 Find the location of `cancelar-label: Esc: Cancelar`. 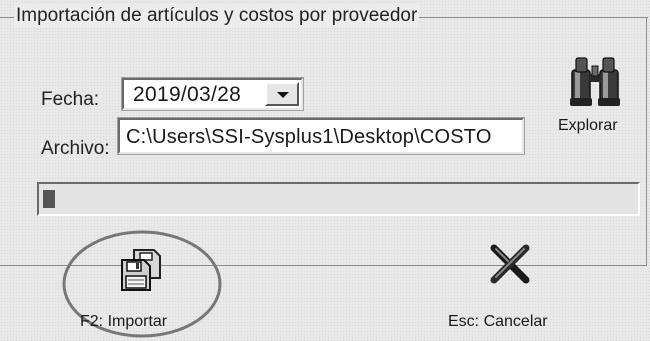

cancelar-label: Esc: Cancelar is located at coordinates (498, 321).